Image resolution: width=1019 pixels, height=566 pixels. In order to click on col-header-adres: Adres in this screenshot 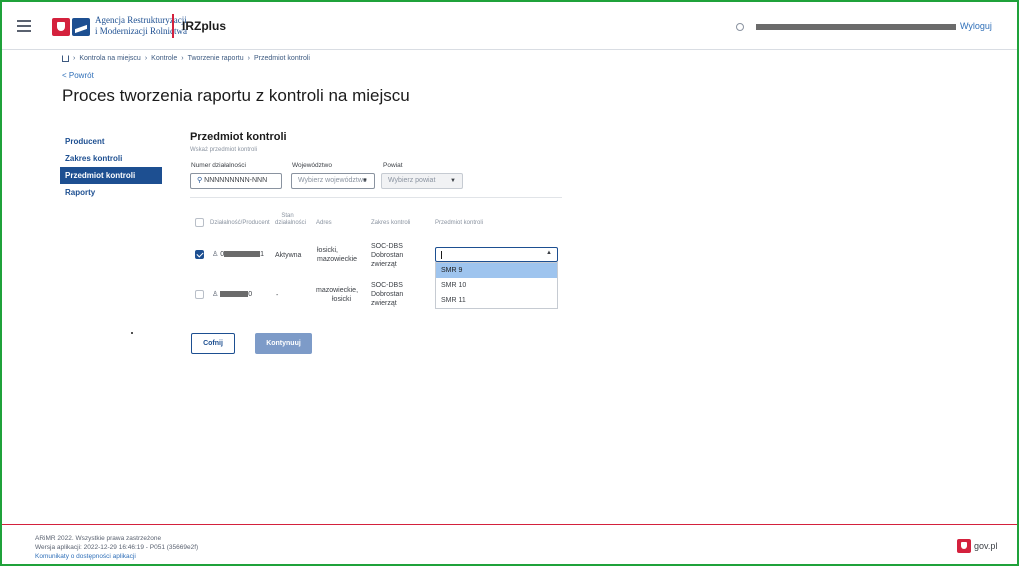, I will do `click(324, 223)`.